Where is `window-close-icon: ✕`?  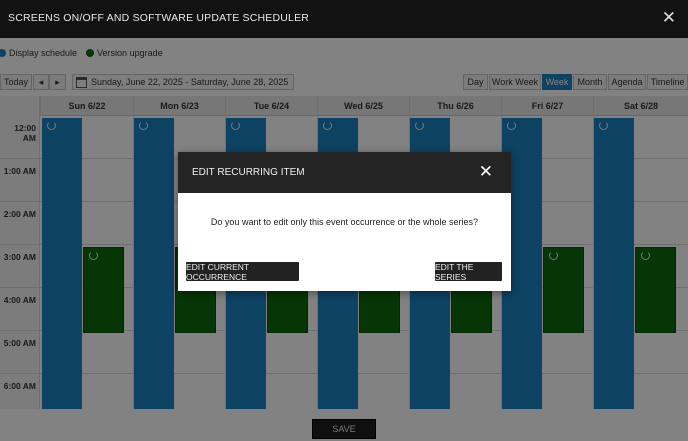 window-close-icon: ✕ is located at coordinates (669, 18).